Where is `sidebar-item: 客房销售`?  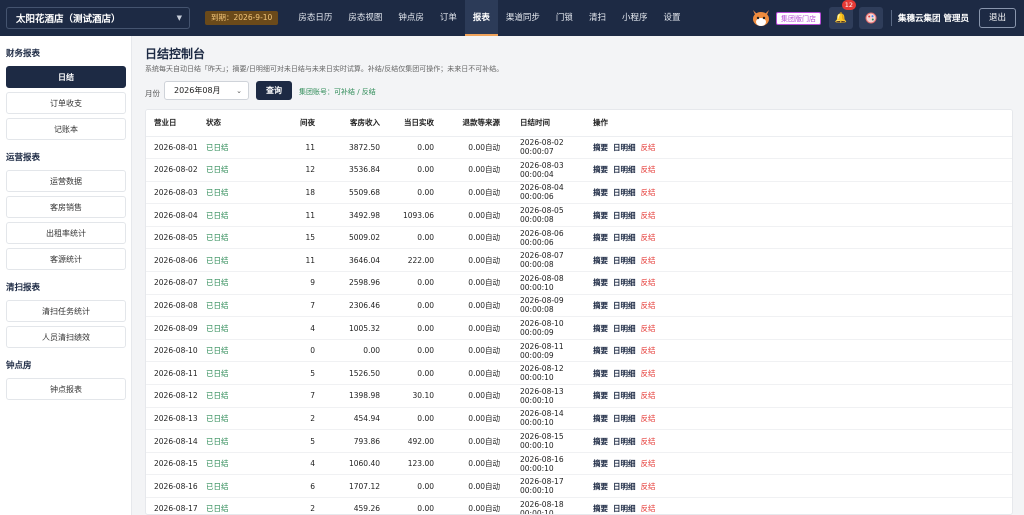
sidebar-item: 客房销售 is located at coordinates (66, 207).